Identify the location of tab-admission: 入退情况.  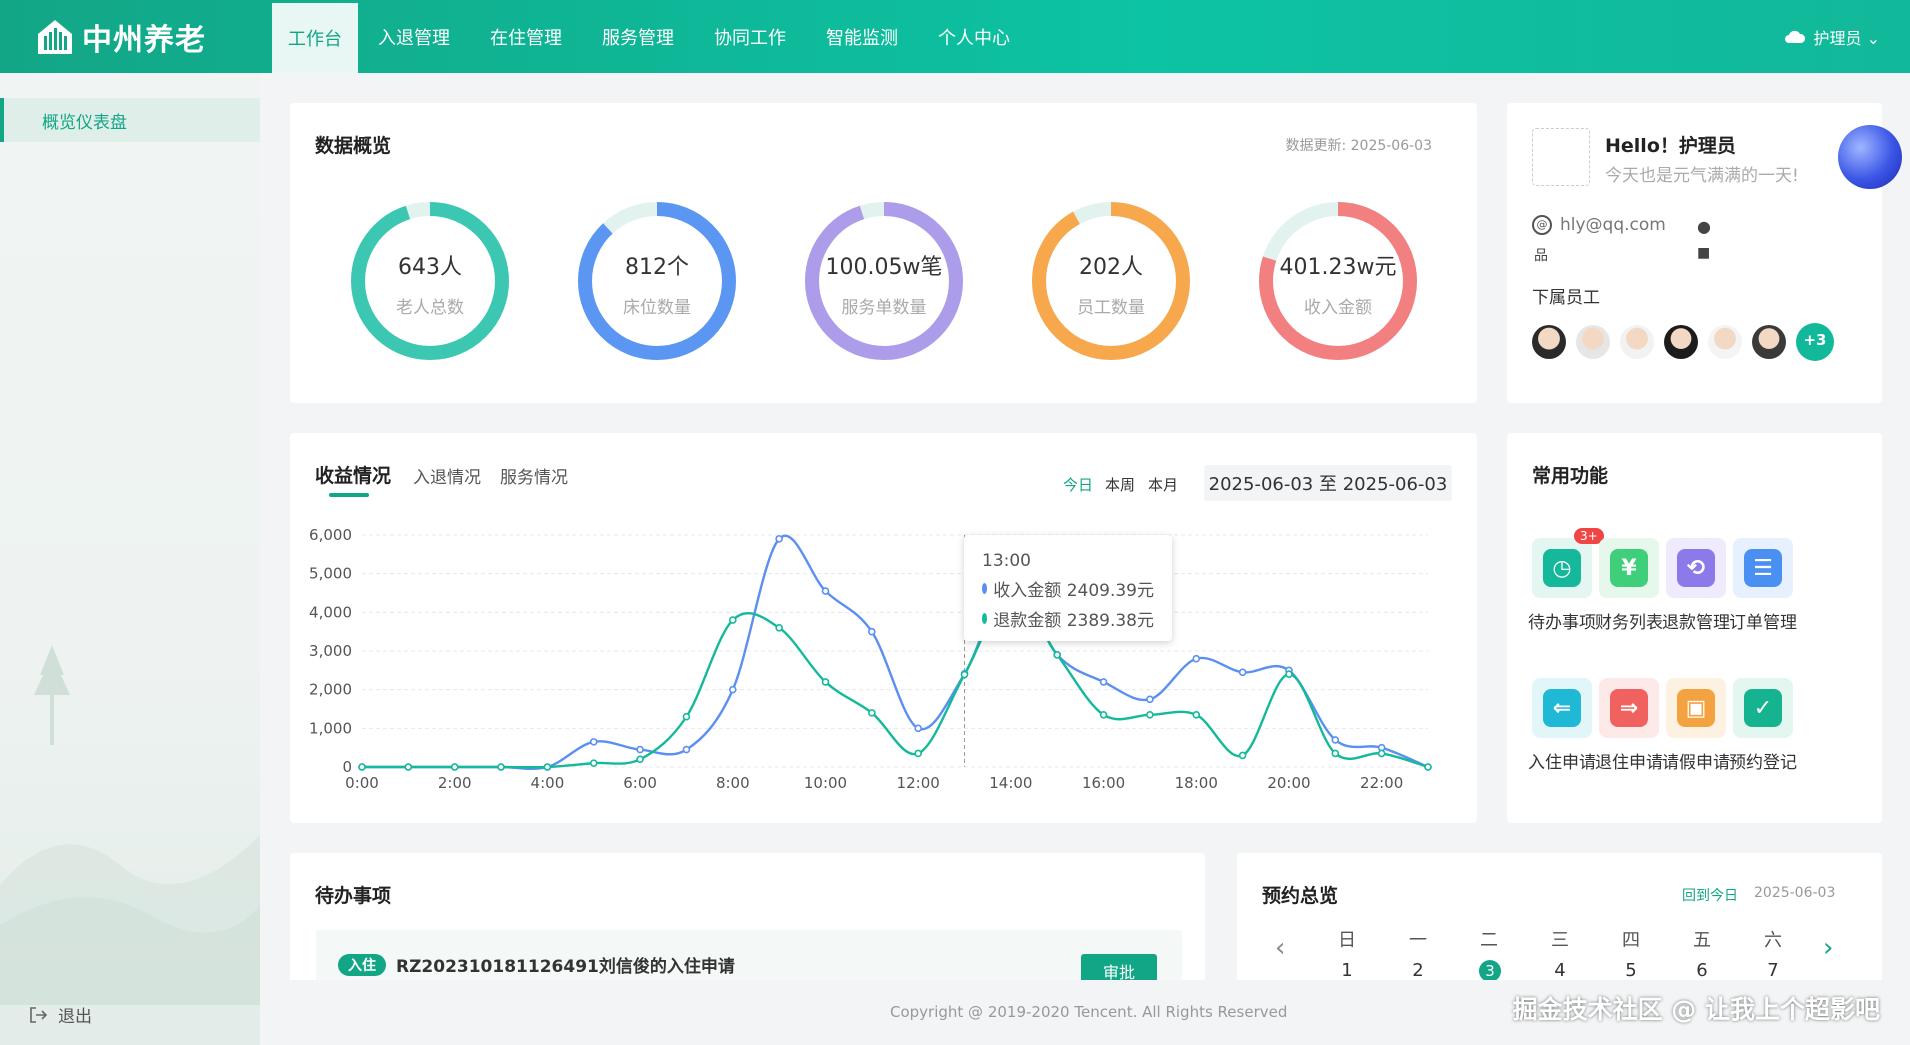
(447, 475).